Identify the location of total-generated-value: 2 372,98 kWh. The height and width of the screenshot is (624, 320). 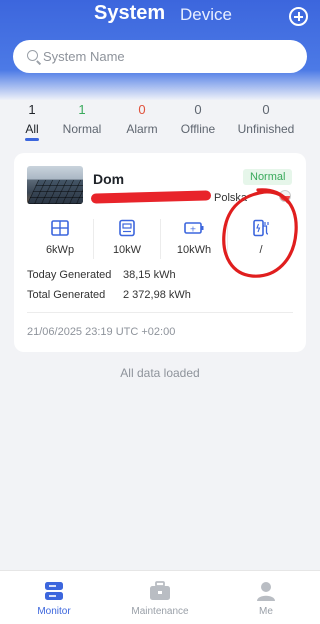
(157, 295).